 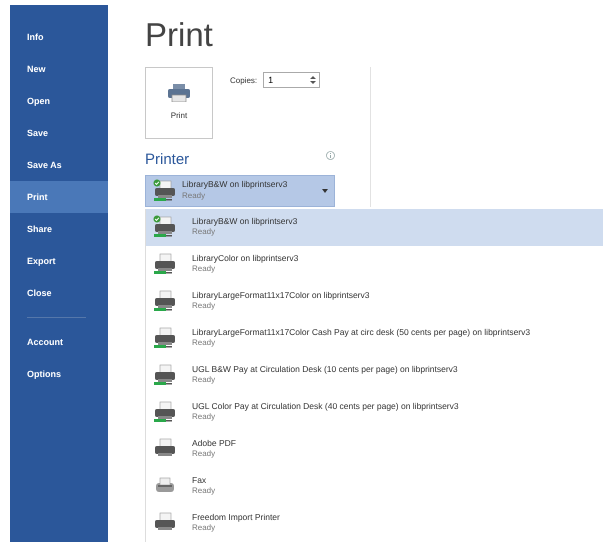 I want to click on caret-icon, so click(x=325, y=190).